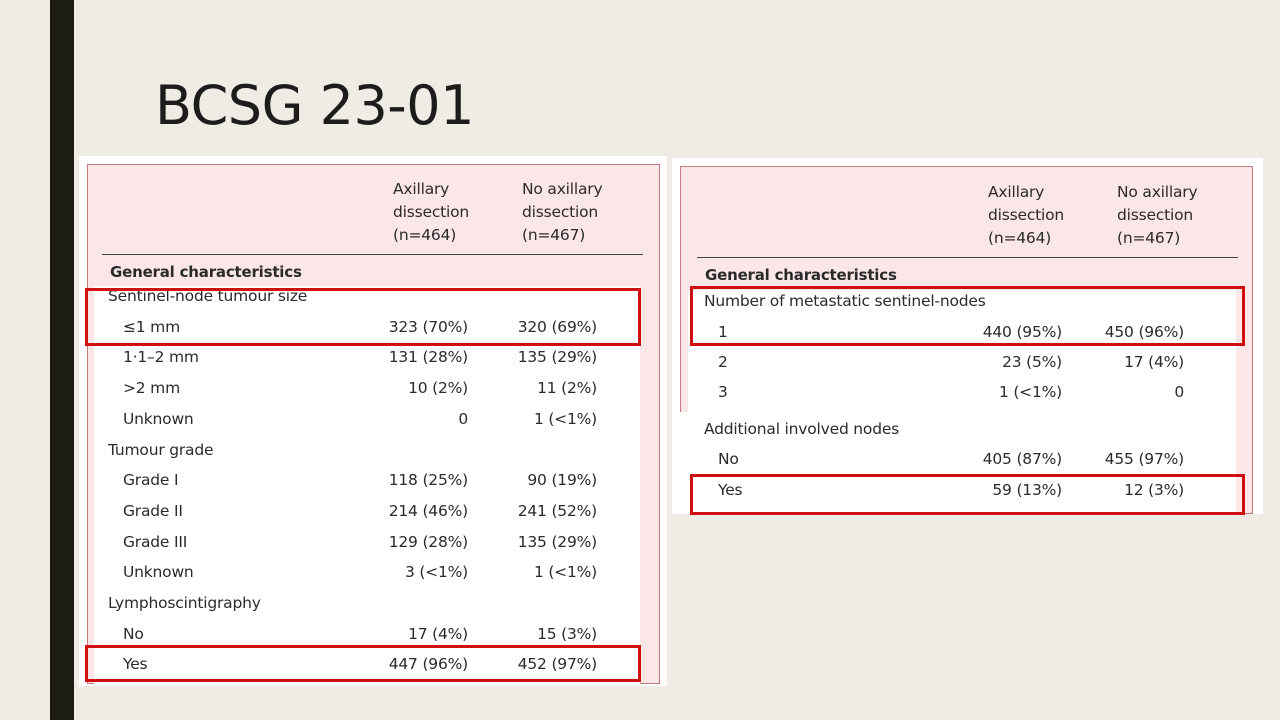 This screenshot has height=720, width=1280. What do you see at coordinates (967, 316) in the screenshot?
I see `highlight-metastatic-nodes` at bounding box center [967, 316].